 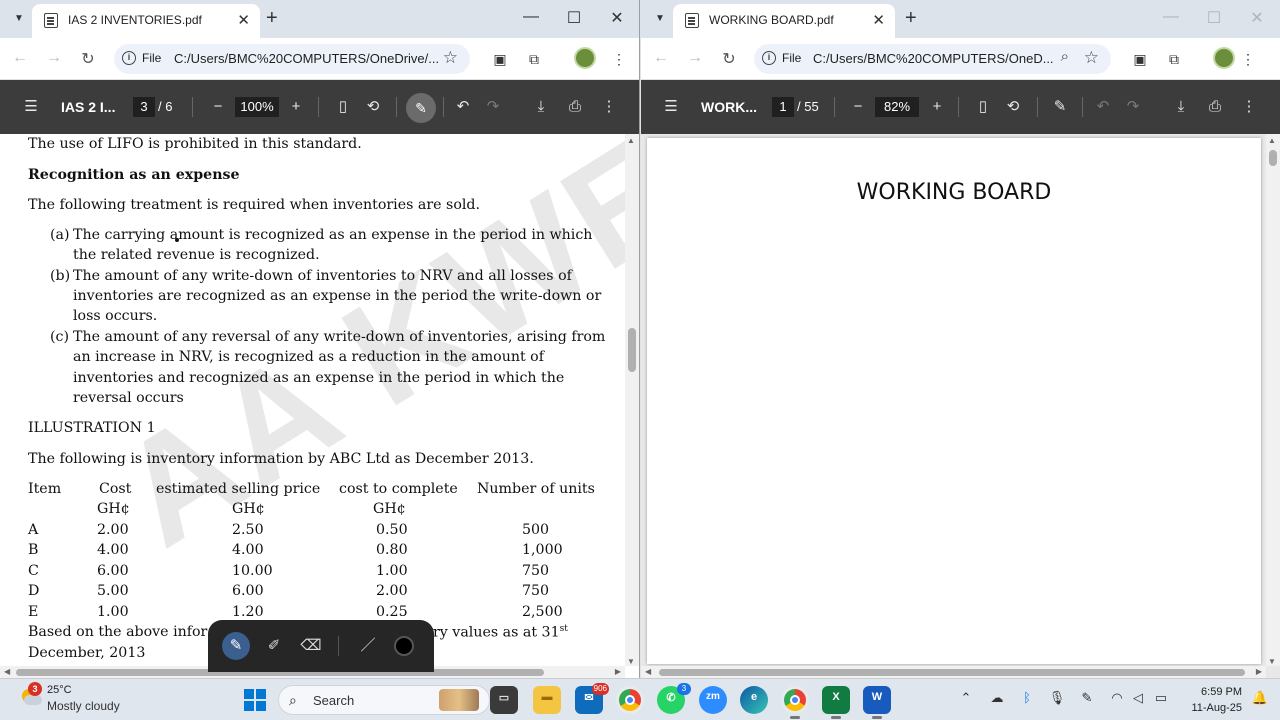 I want to click on whatsapp-icon: ✆ 3, so click(x=674, y=698).